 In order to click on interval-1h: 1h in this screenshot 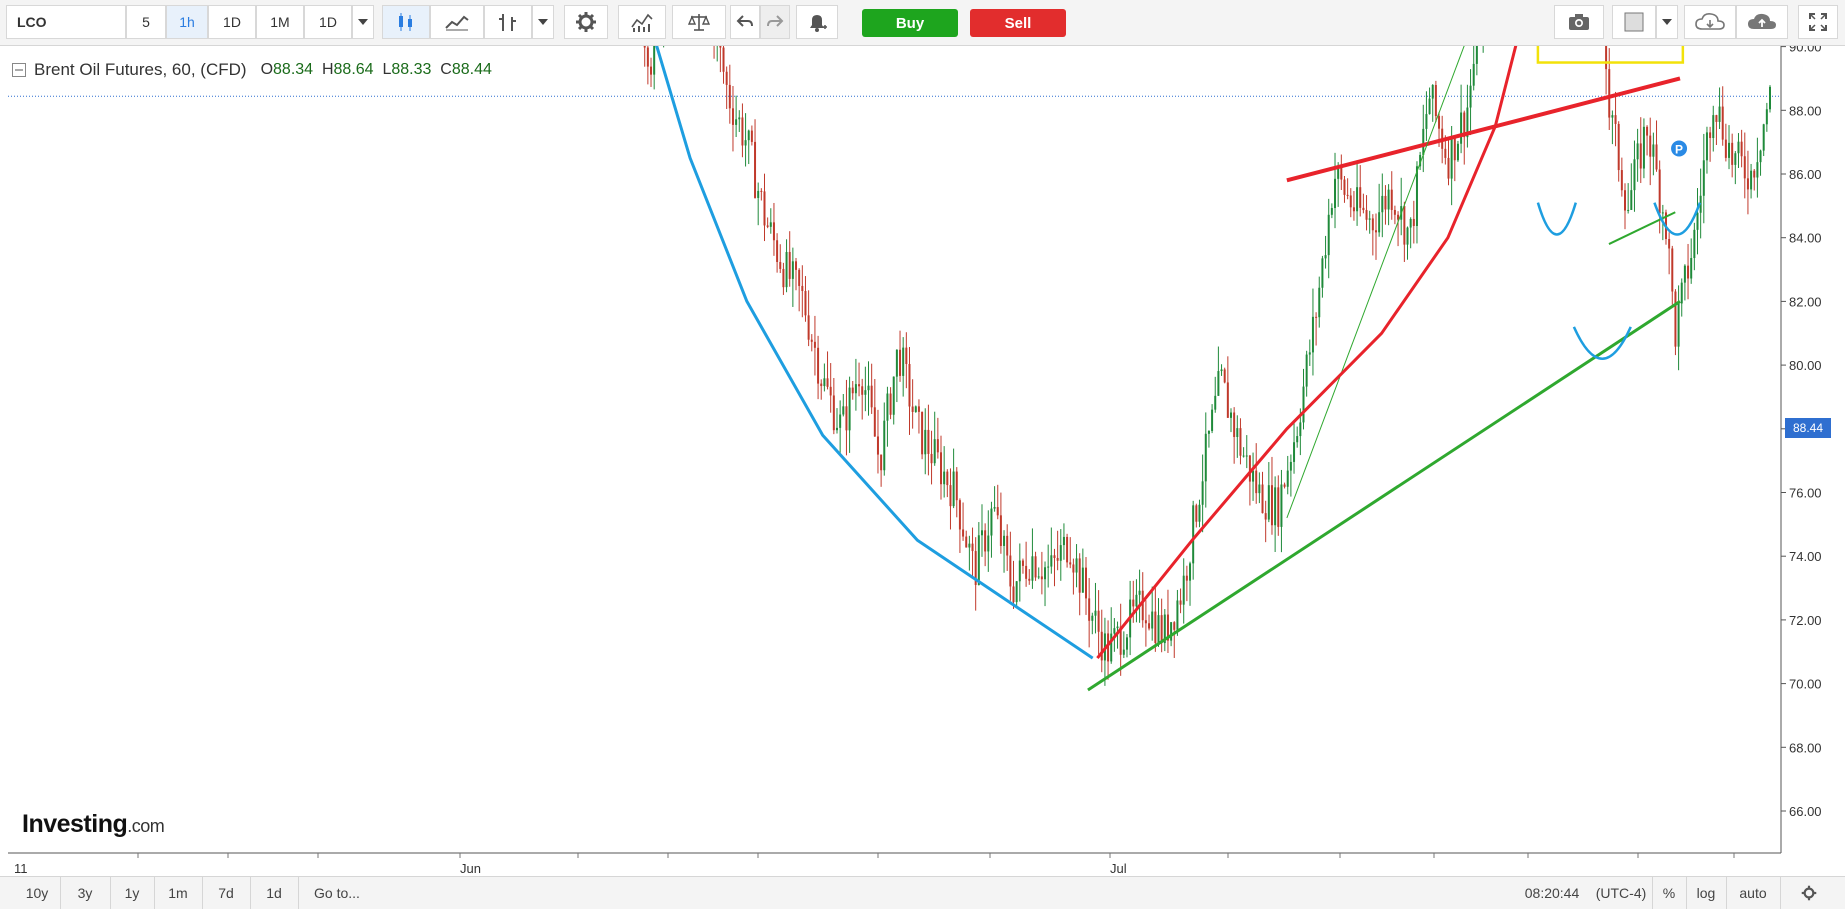, I will do `click(187, 22)`.